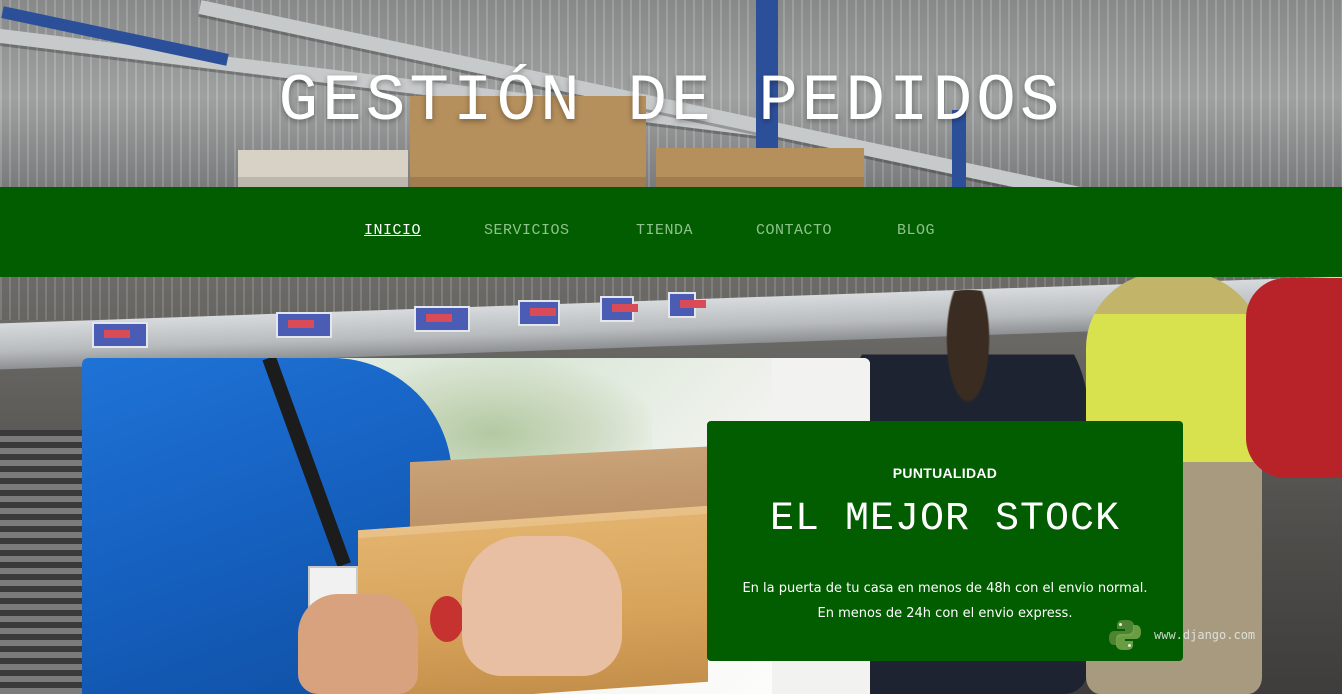 Image resolution: width=1342 pixels, height=694 pixels. I want to click on cardboard-box, so click(760, 167).